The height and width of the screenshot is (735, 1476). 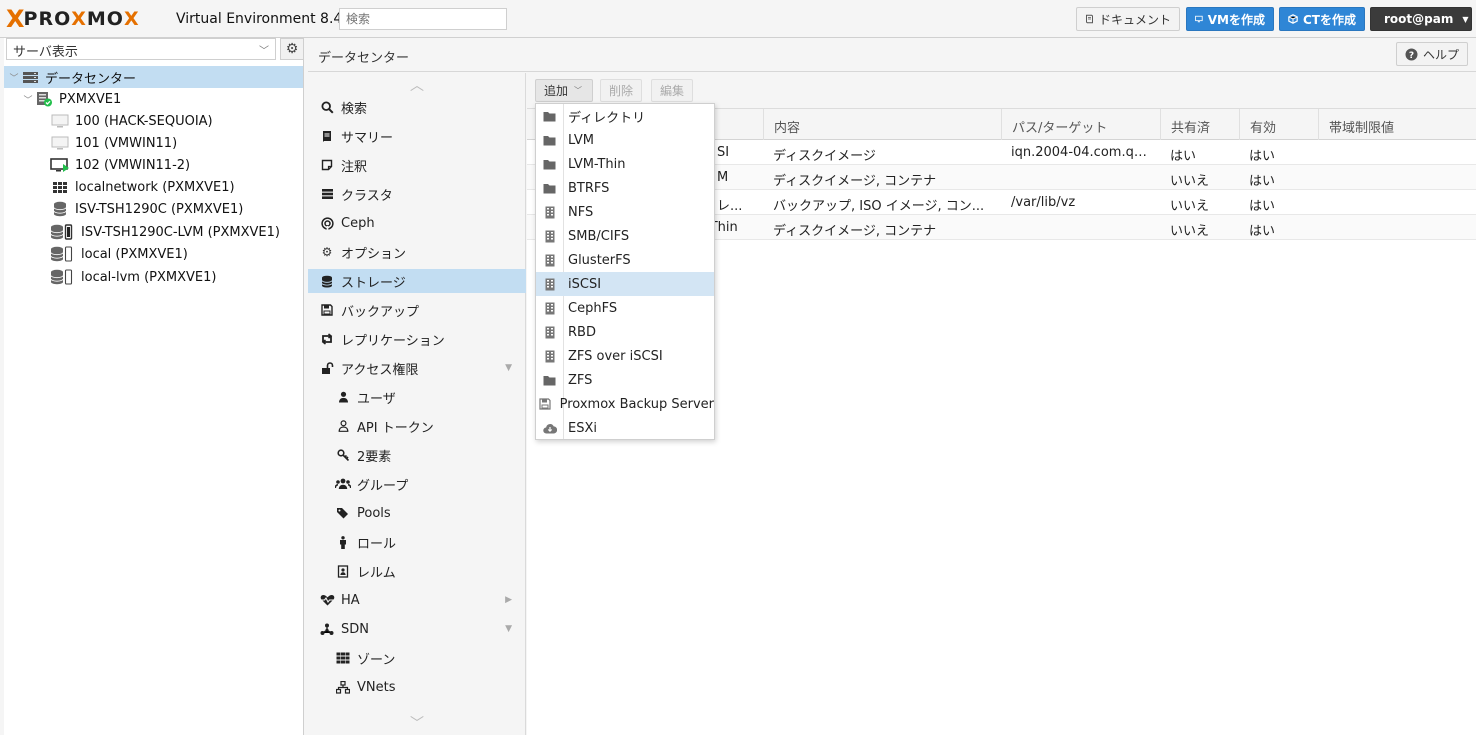 What do you see at coordinates (417, 281) in the screenshot?
I see `nav-item-storage: ストレージ` at bounding box center [417, 281].